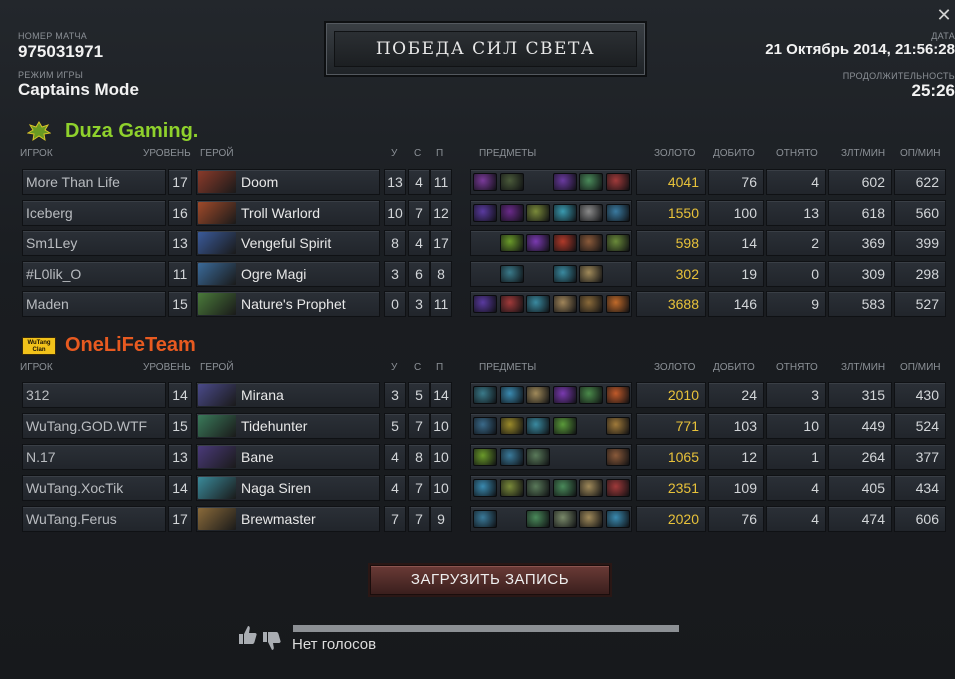 This screenshot has height=679, width=955. Describe the element at coordinates (274, 426) in the screenshot. I see `hero-name: Tidehunter` at that location.